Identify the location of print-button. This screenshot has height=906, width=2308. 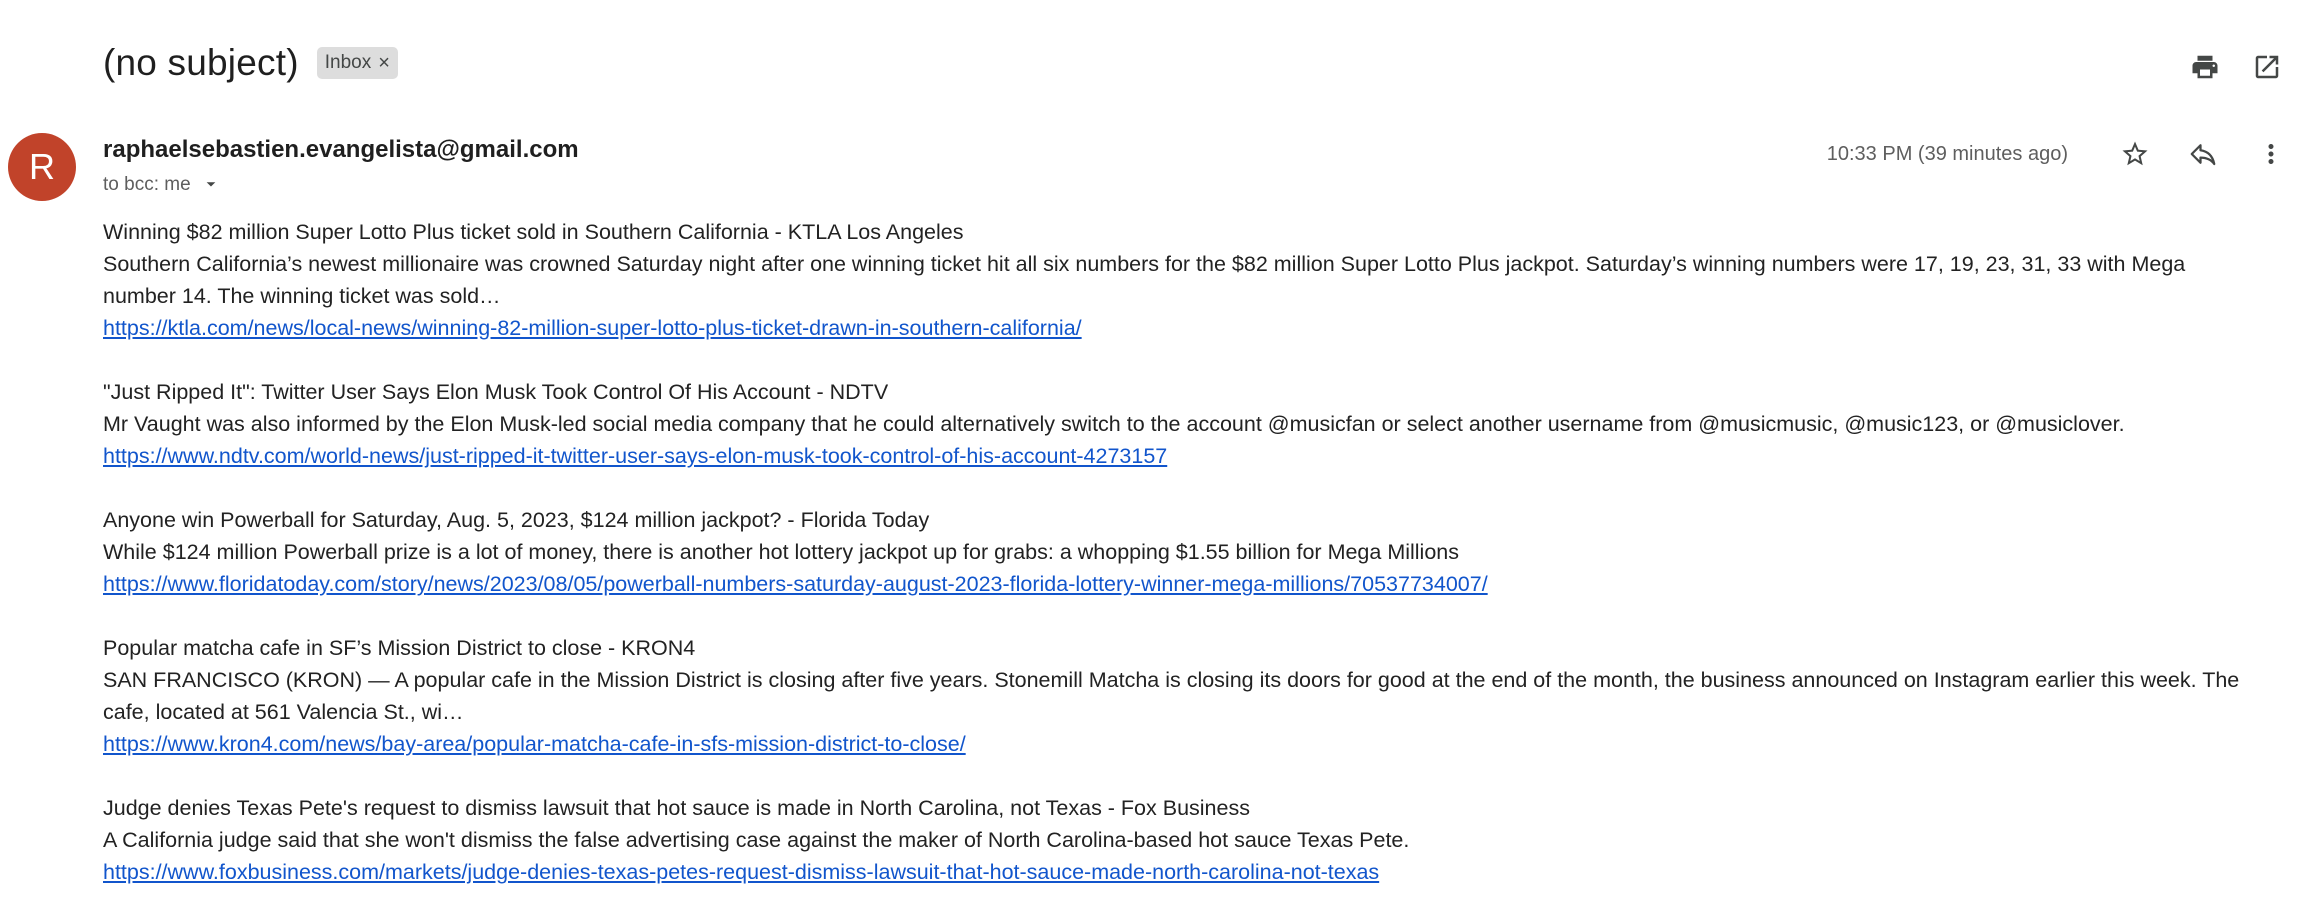
(2205, 67).